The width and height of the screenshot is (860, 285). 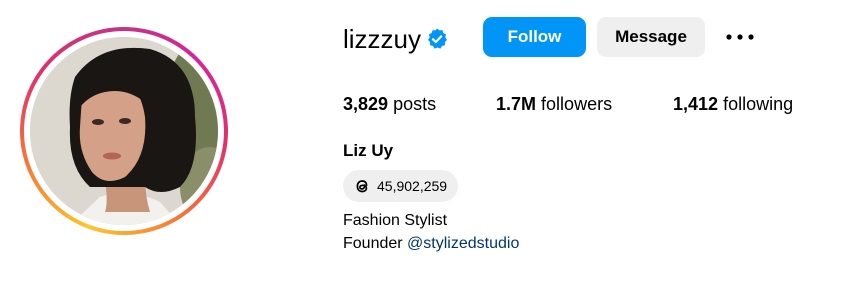 What do you see at coordinates (463, 243) in the screenshot?
I see `bio-mention-link: @stylizedstudio` at bounding box center [463, 243].